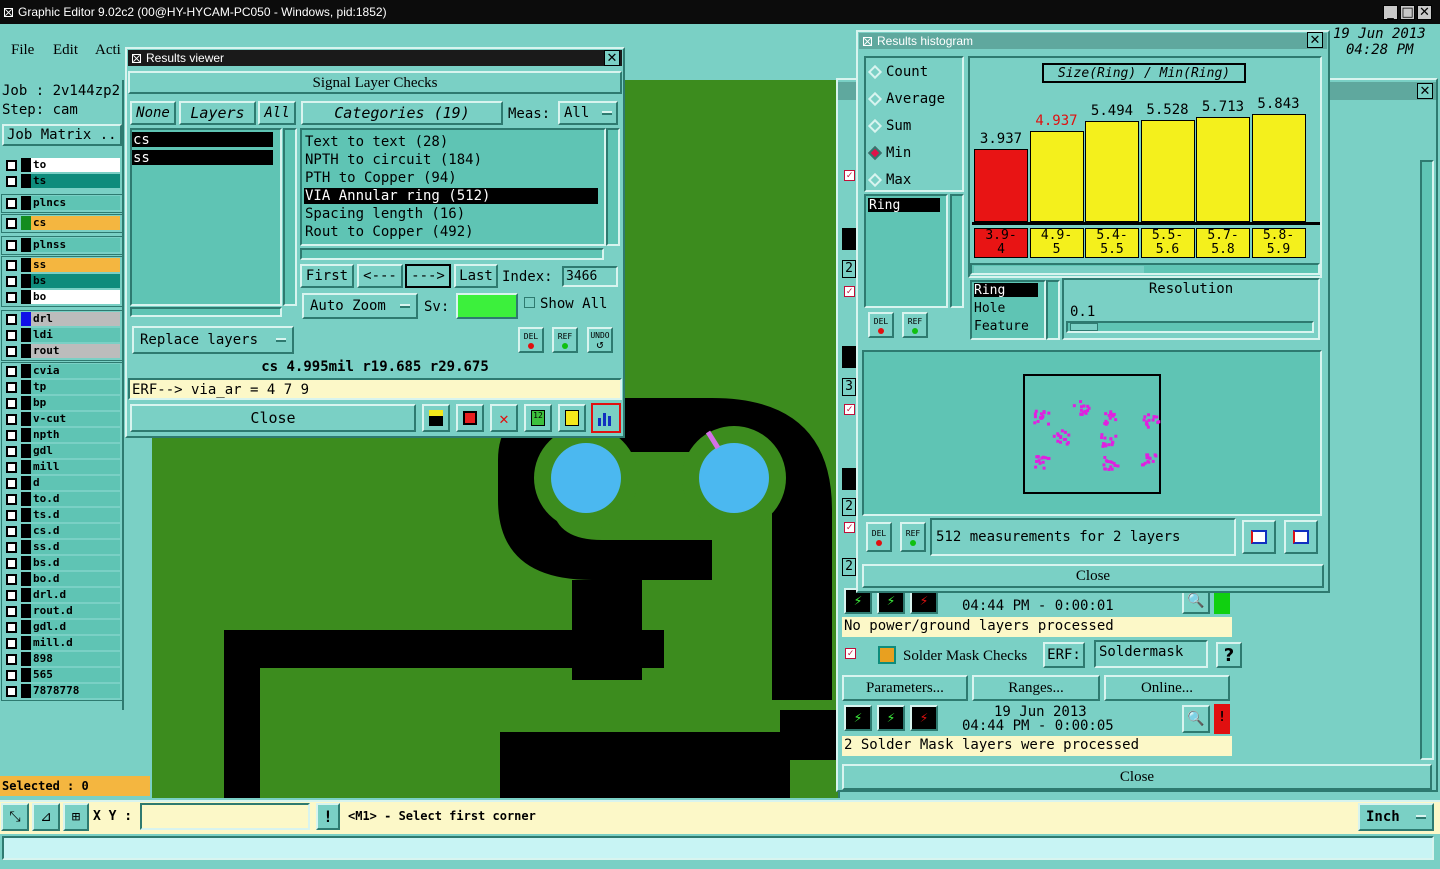 Image resolution: width=1440 pixels, height=869 pixels. I want to click on layer-row: rout, so click(62, 351).